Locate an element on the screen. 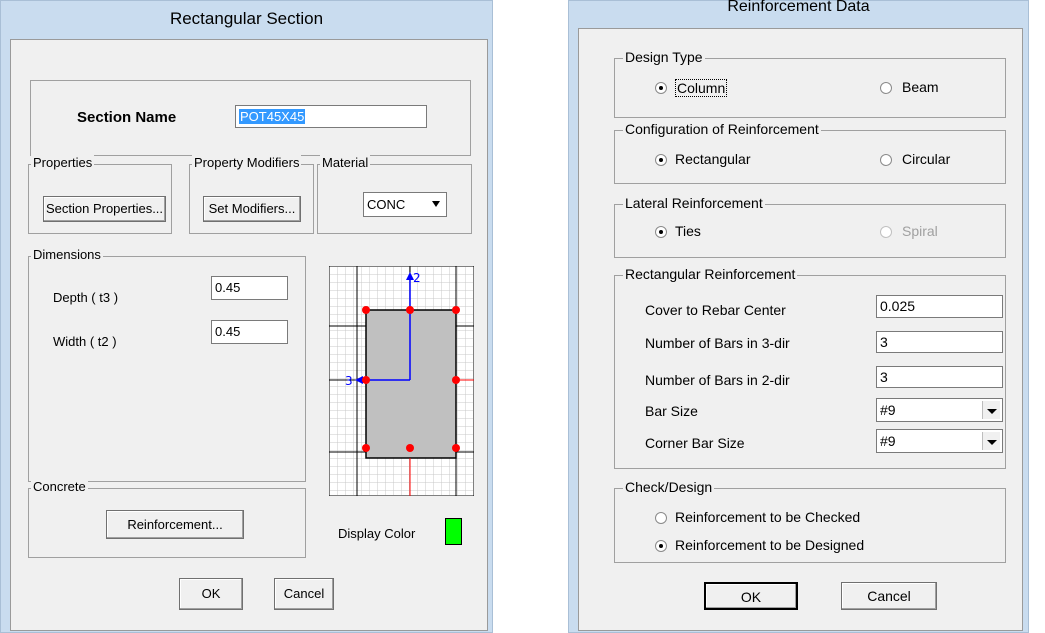 This screenshot has width=1045, height=633. rectangular-label: Rectangular is located at coordinates (713, 159).